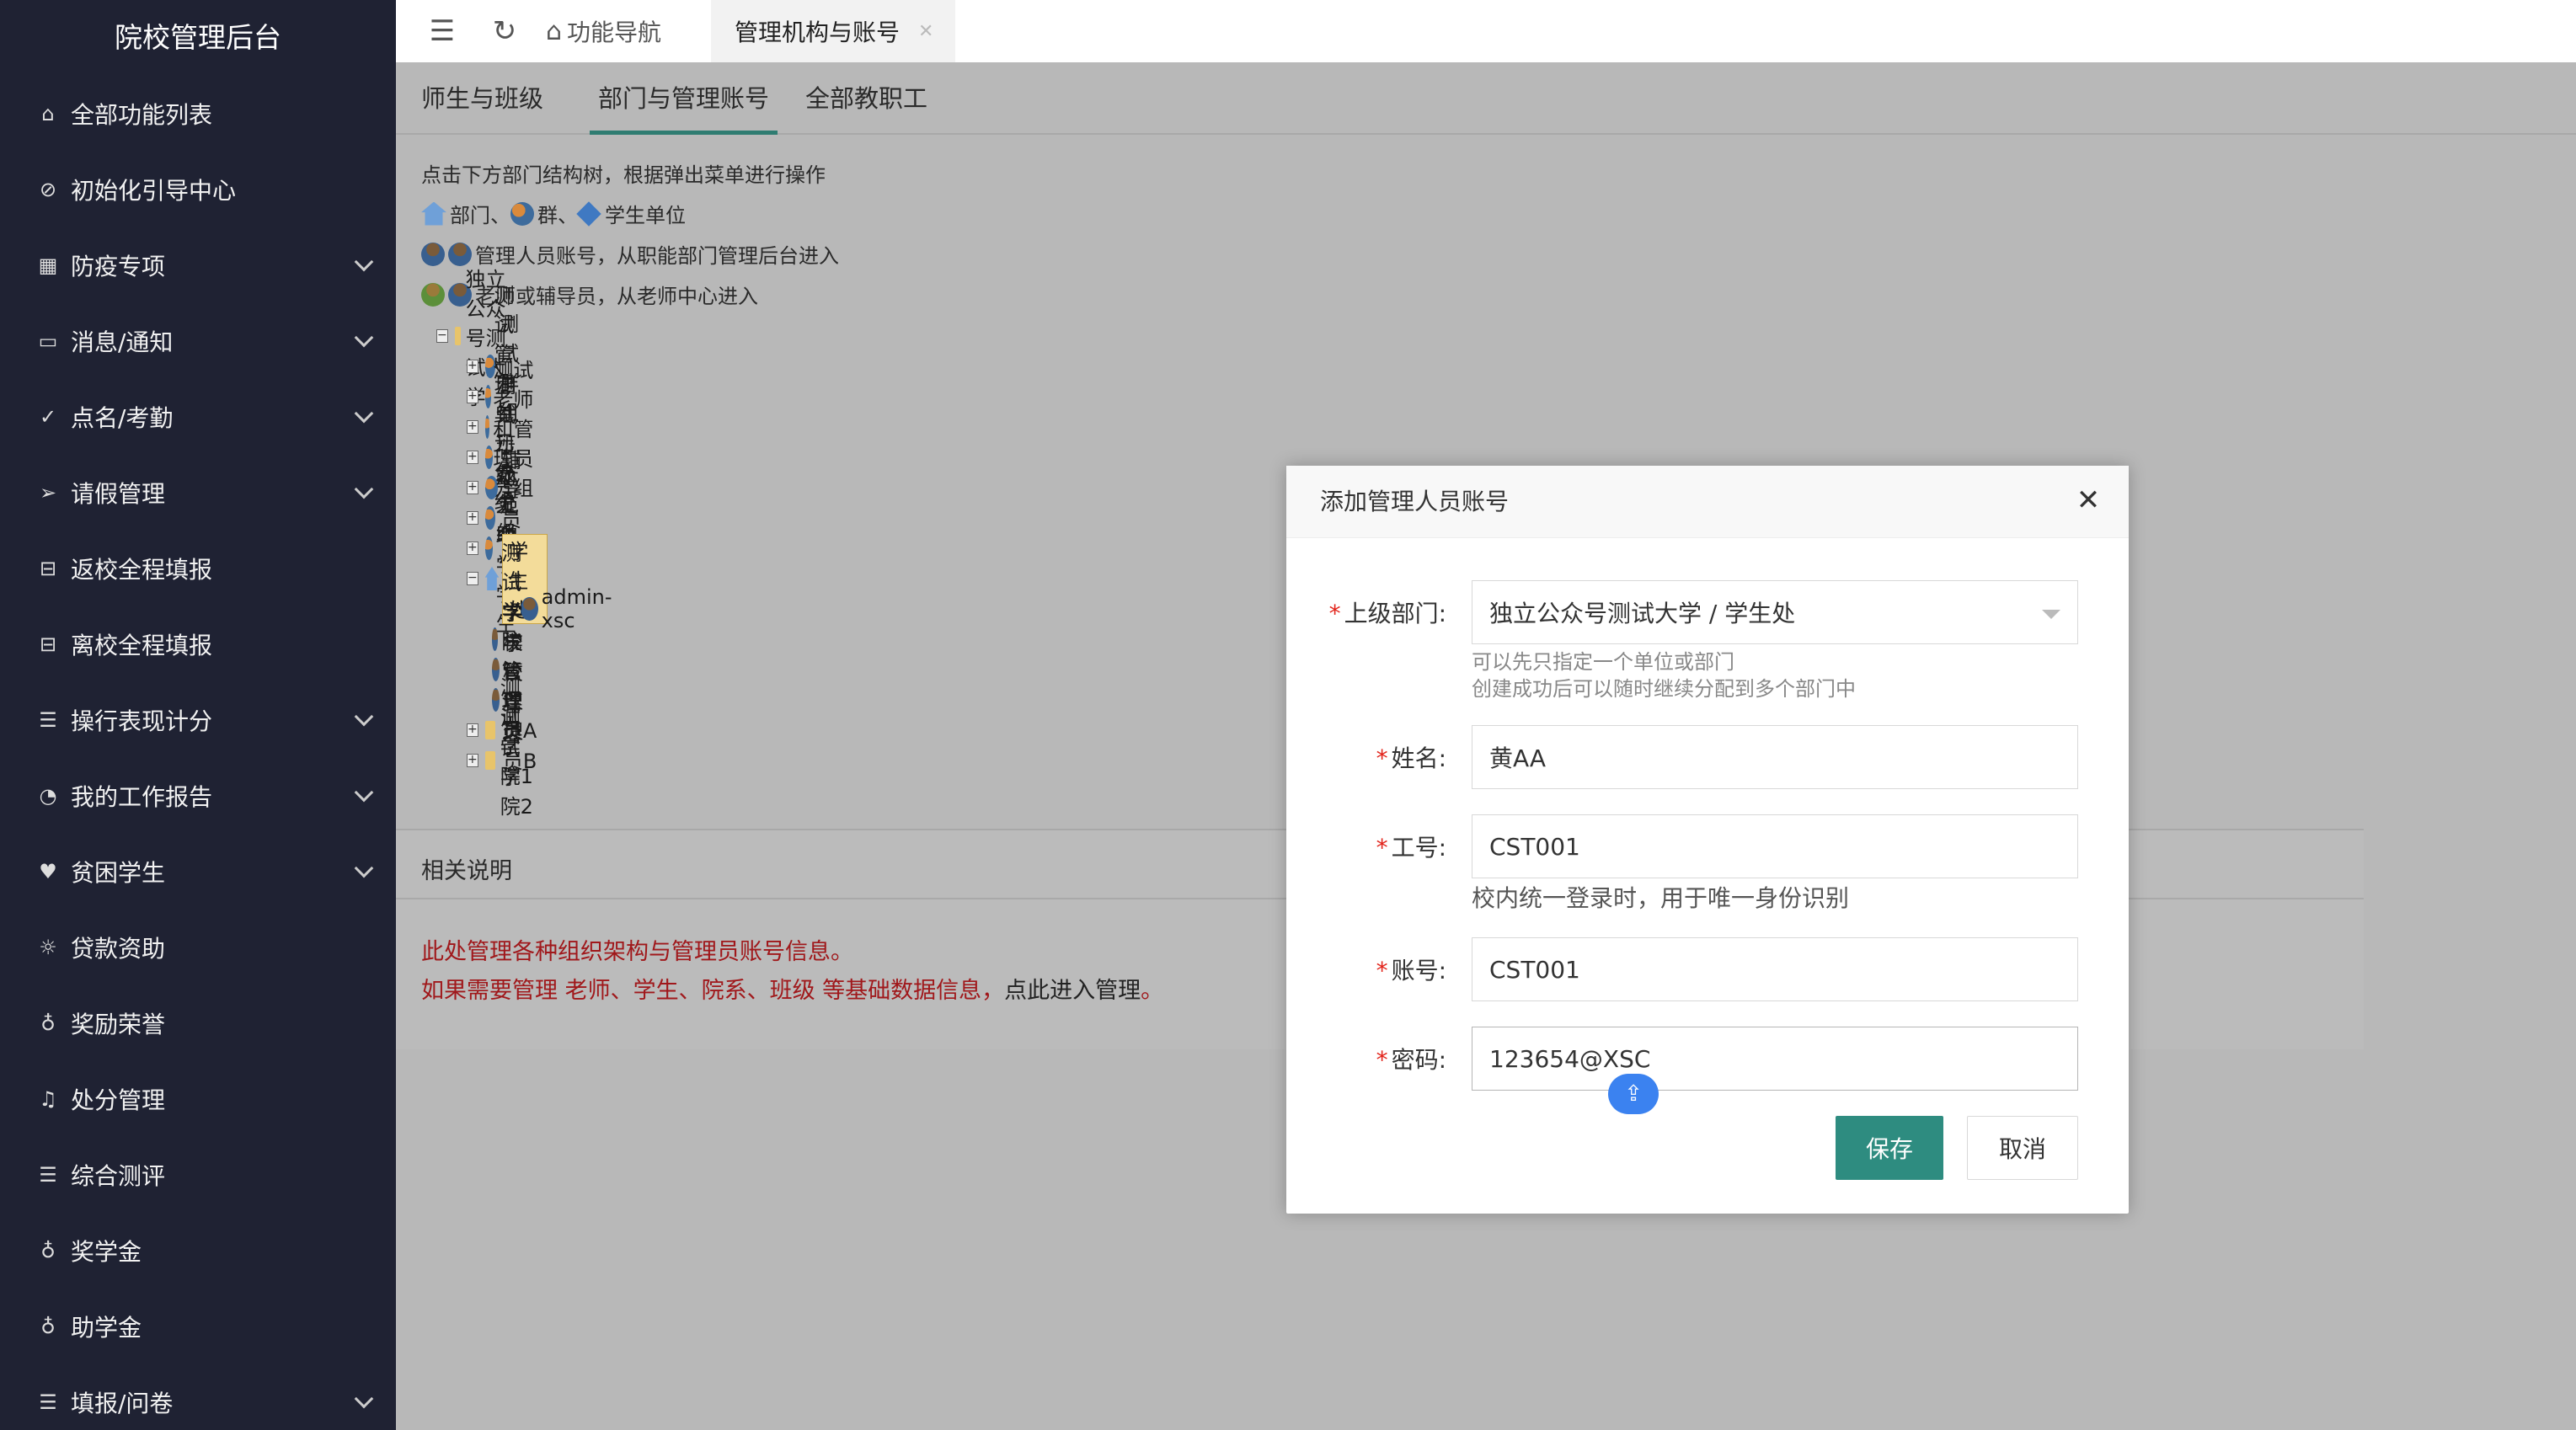  Describe the element at coordinates (2088, 501) in the screenshot. I see `close-icon: ✕` at that location.